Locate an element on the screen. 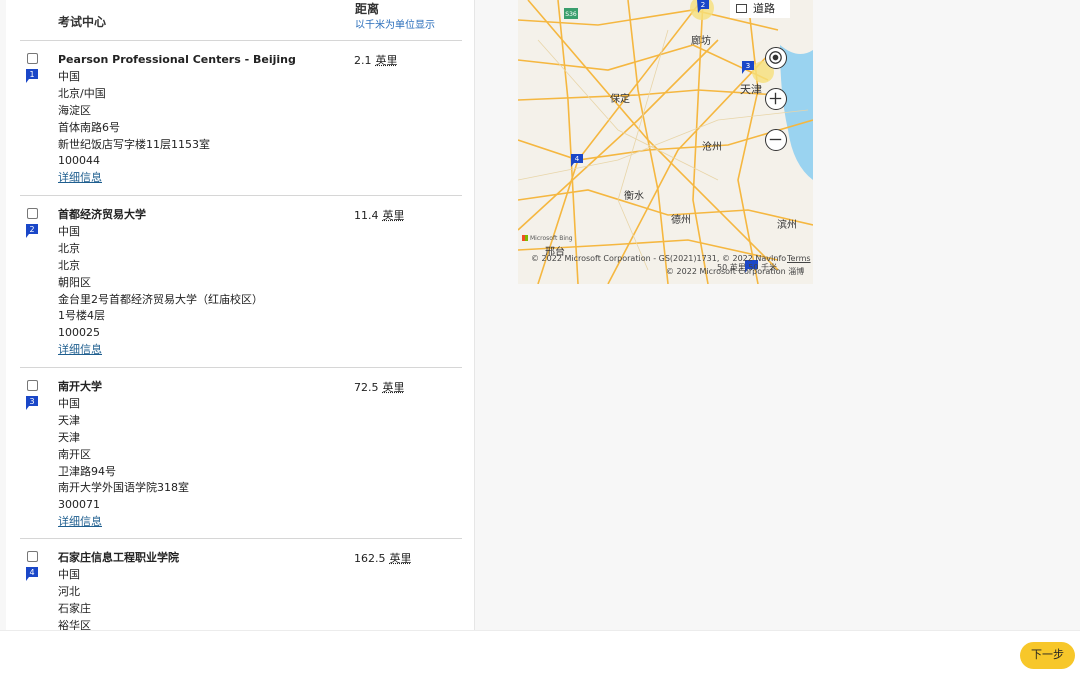 Image resolution: width=1080 pixels, height=673 pixels. results-header: 考试中心 距离 以千米为单位显示 is located at coordinates (241, 20).